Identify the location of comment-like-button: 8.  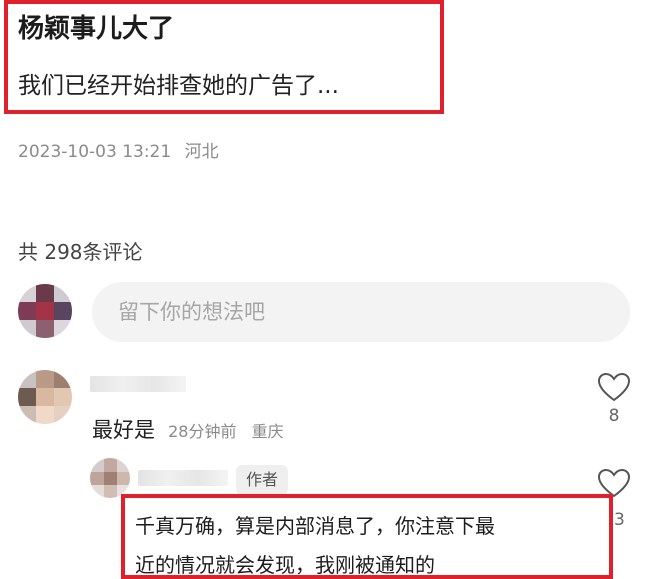
(614, 399).